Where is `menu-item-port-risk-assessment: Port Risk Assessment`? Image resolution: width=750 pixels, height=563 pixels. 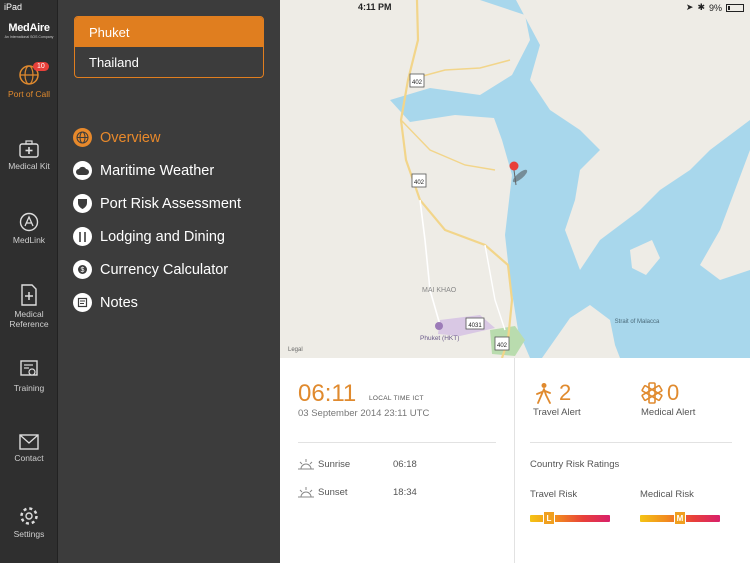
menu-item-port-risk-assessment: Port Risk Assessment is located at coordinates (157, 203).